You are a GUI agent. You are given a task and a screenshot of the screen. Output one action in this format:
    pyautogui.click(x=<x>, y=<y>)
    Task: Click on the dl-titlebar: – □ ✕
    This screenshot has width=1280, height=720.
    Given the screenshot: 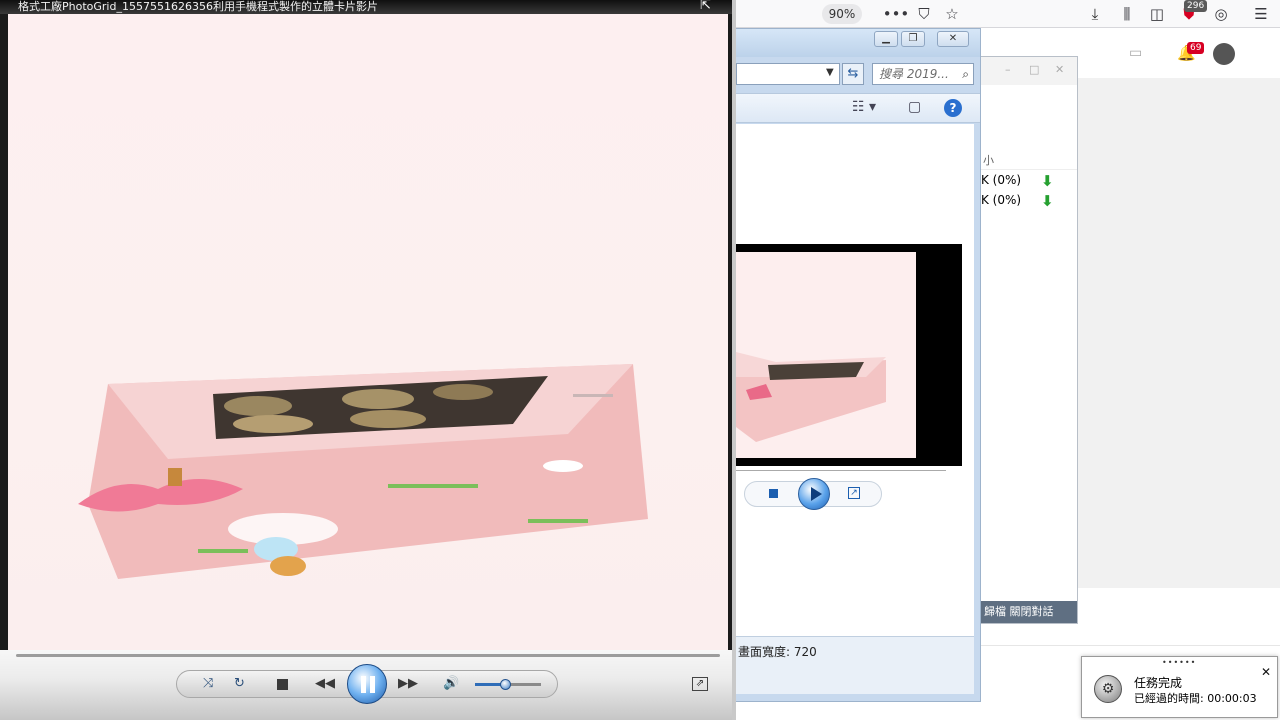 What is the action you would take?
    pyautogui.click(x=1028, y=71)
    